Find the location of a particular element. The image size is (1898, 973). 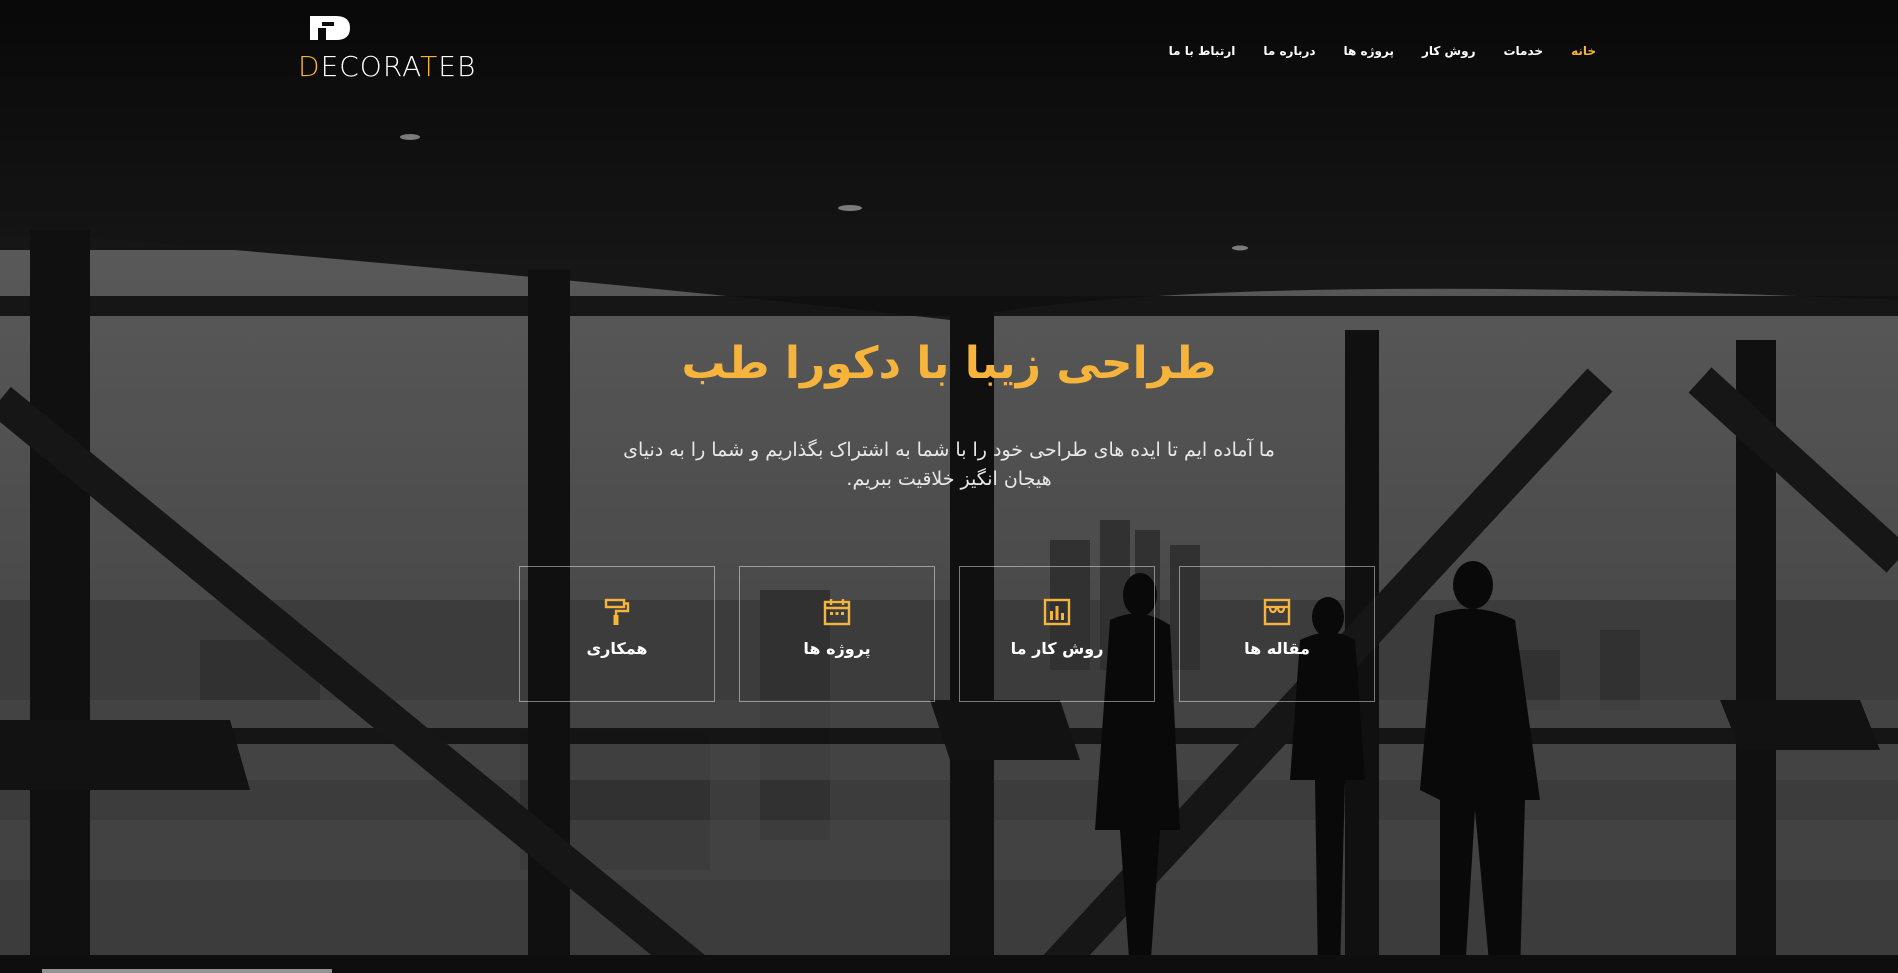

nav-item-home: خانه is located at coordinates (1583, 51).